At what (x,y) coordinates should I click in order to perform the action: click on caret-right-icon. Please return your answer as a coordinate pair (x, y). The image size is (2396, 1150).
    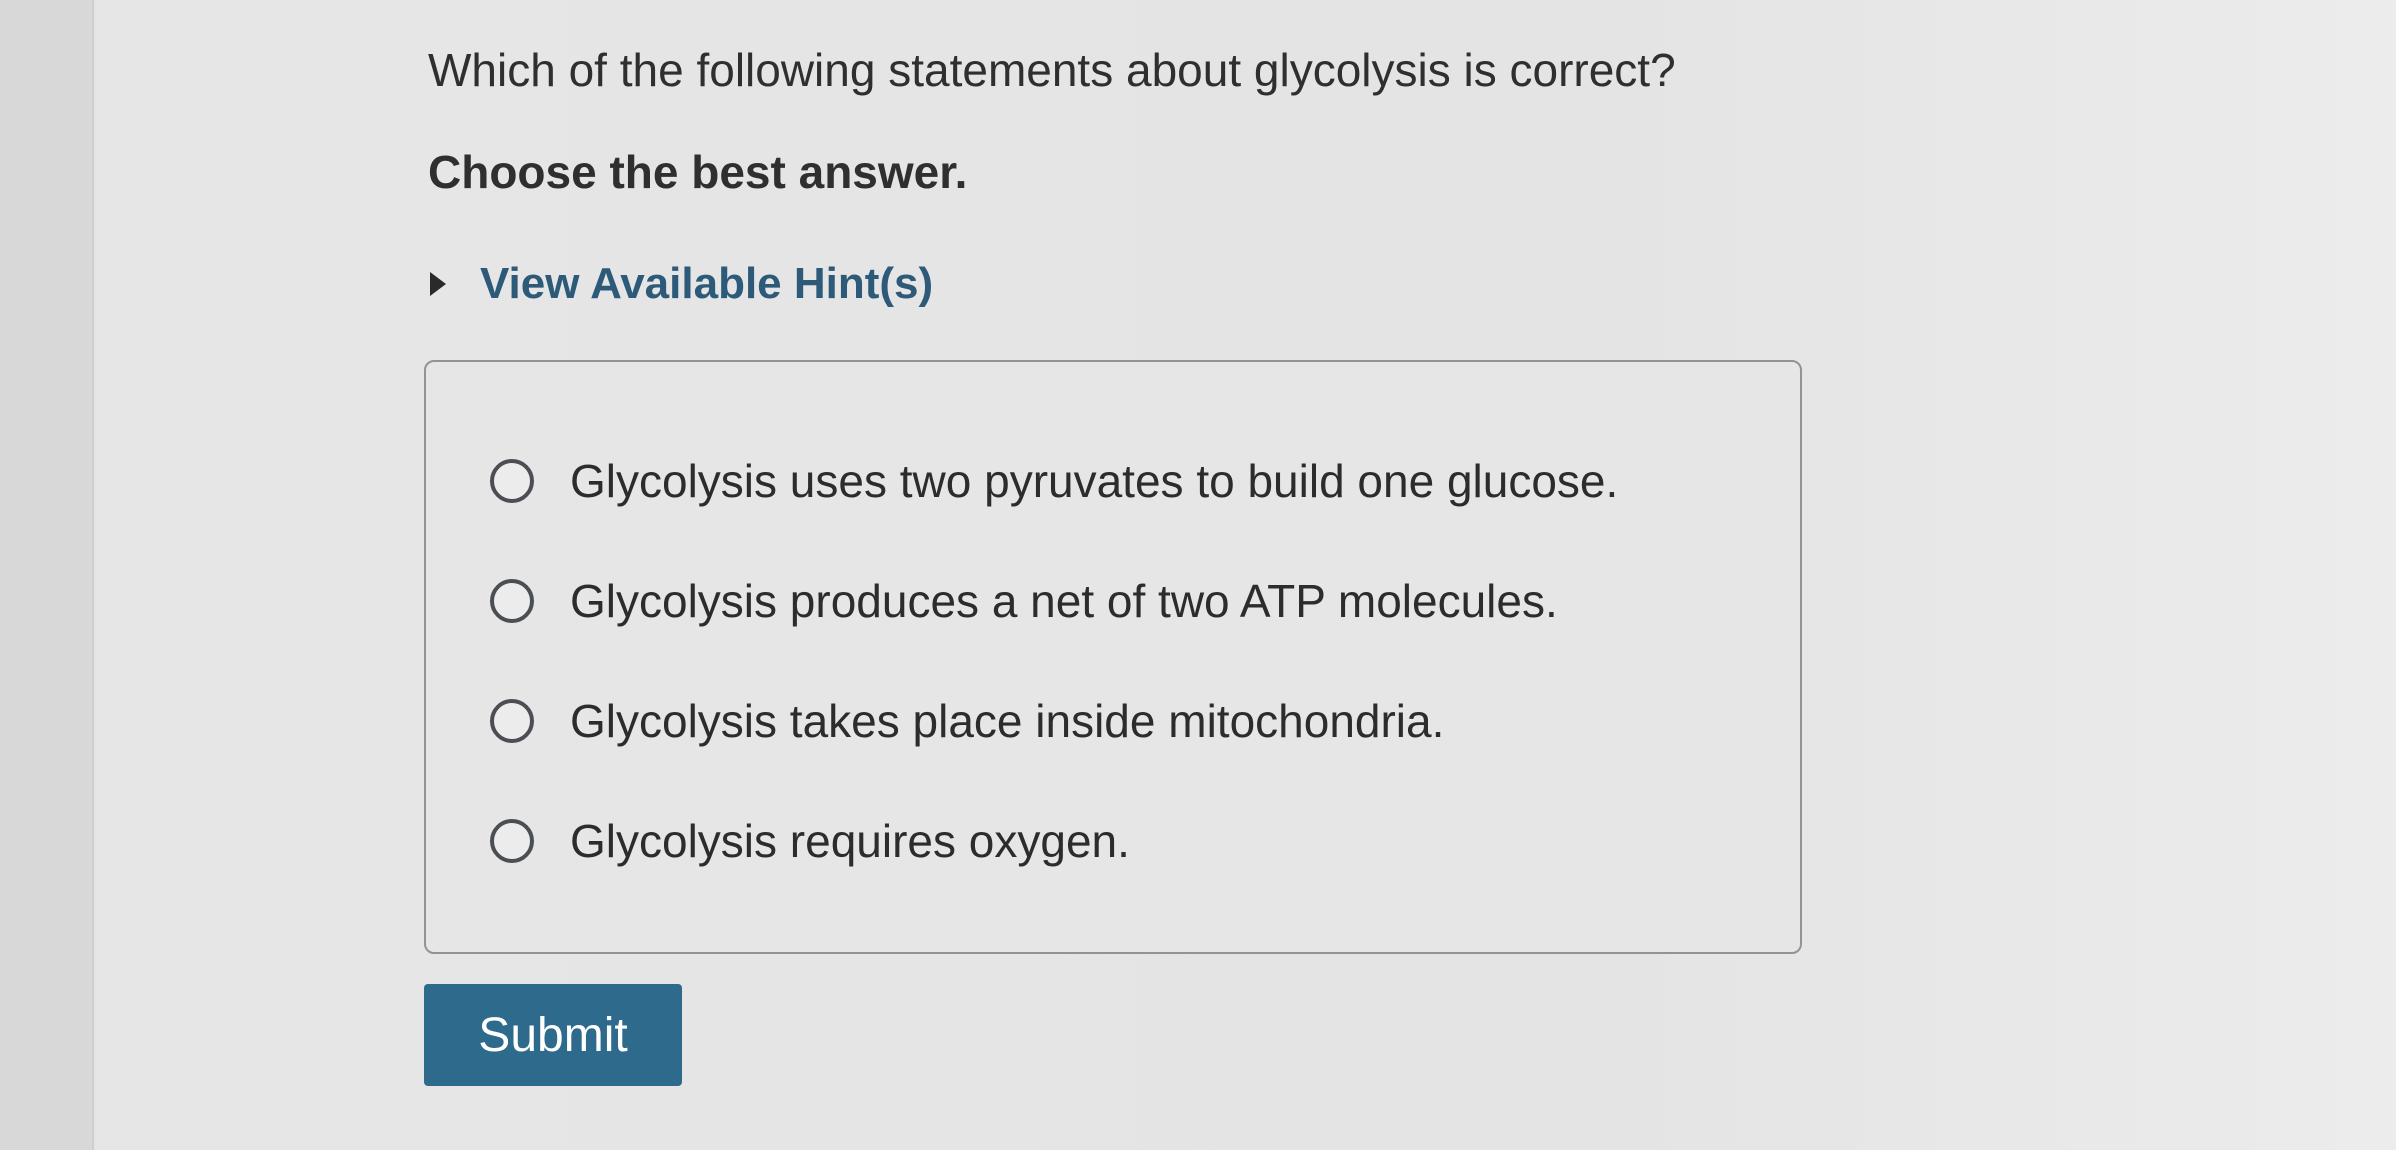
    Looking at the image, I should click on (438, 284).